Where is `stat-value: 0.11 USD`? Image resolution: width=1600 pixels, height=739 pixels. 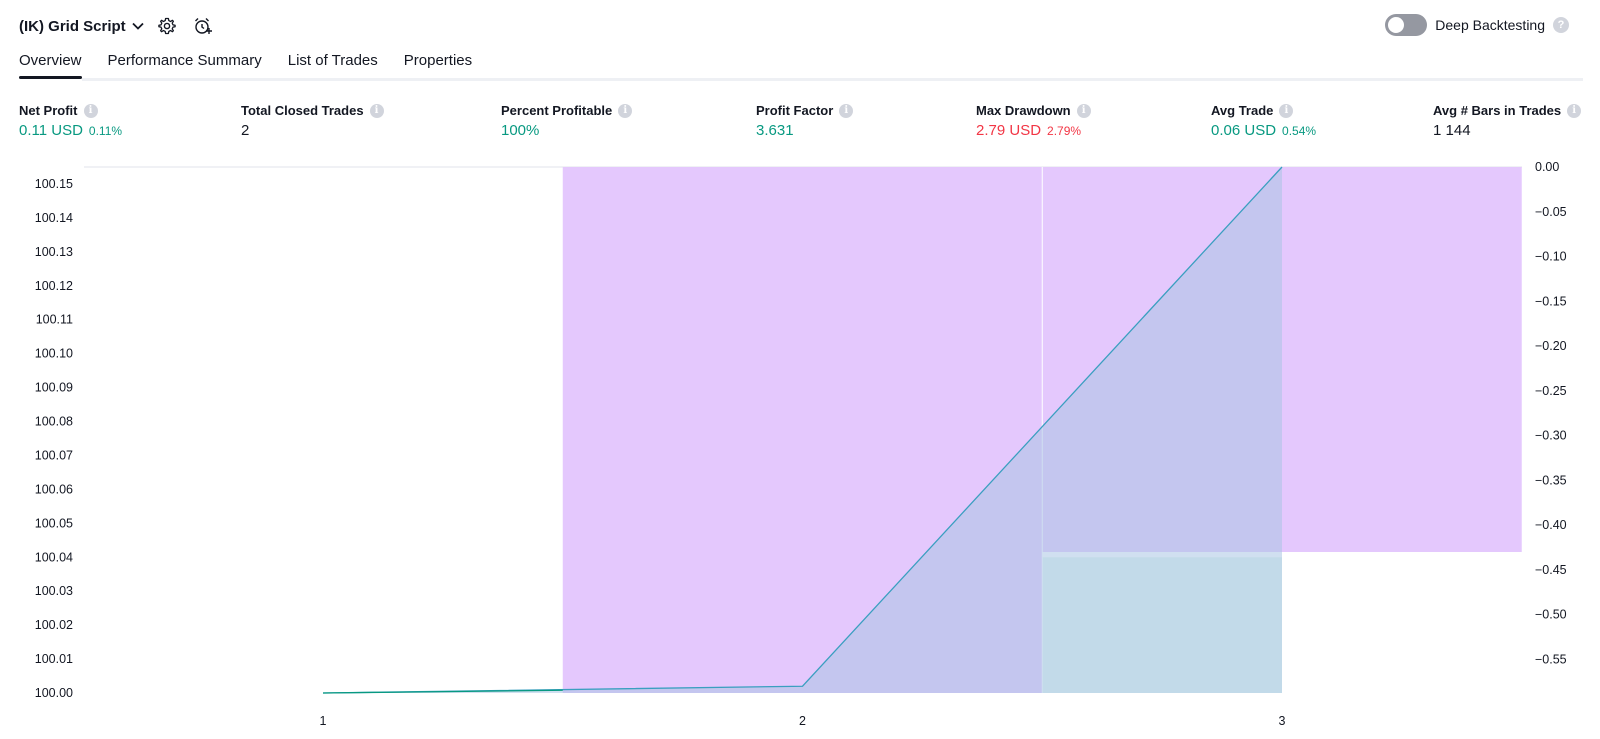
stat-value: 0.11 USD is located at coordinates (51, 130).